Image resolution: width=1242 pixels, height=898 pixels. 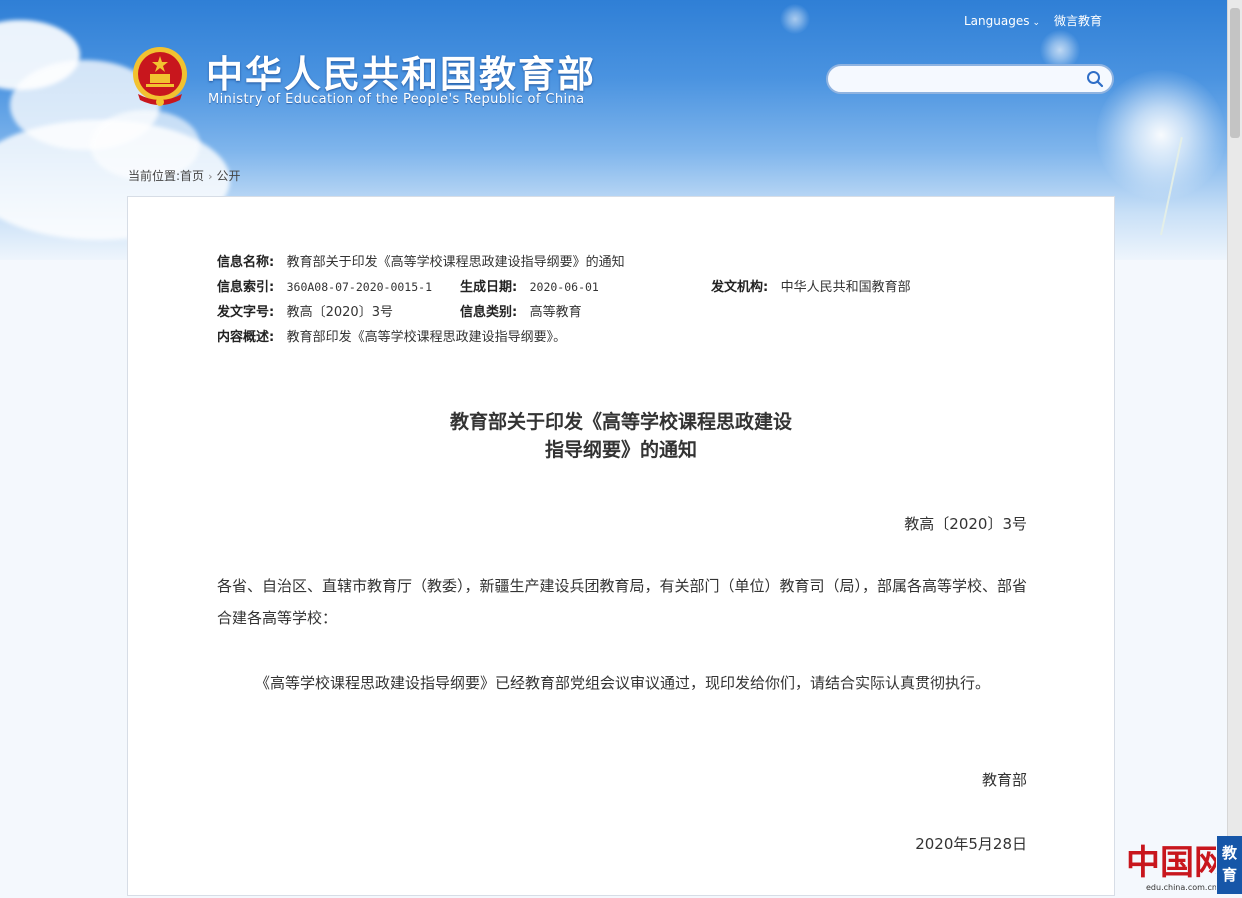 I want to click on china-net-logo-graphic: 中国网 edu.china.com.cn, so click(x=1177, y=867).